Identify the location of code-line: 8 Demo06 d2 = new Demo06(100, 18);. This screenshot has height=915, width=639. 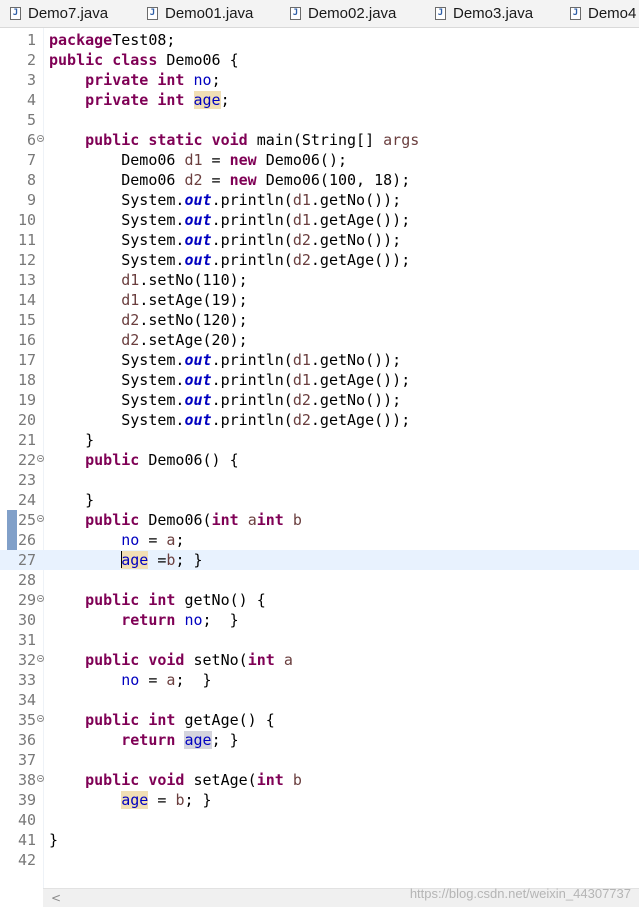
(319, 180).